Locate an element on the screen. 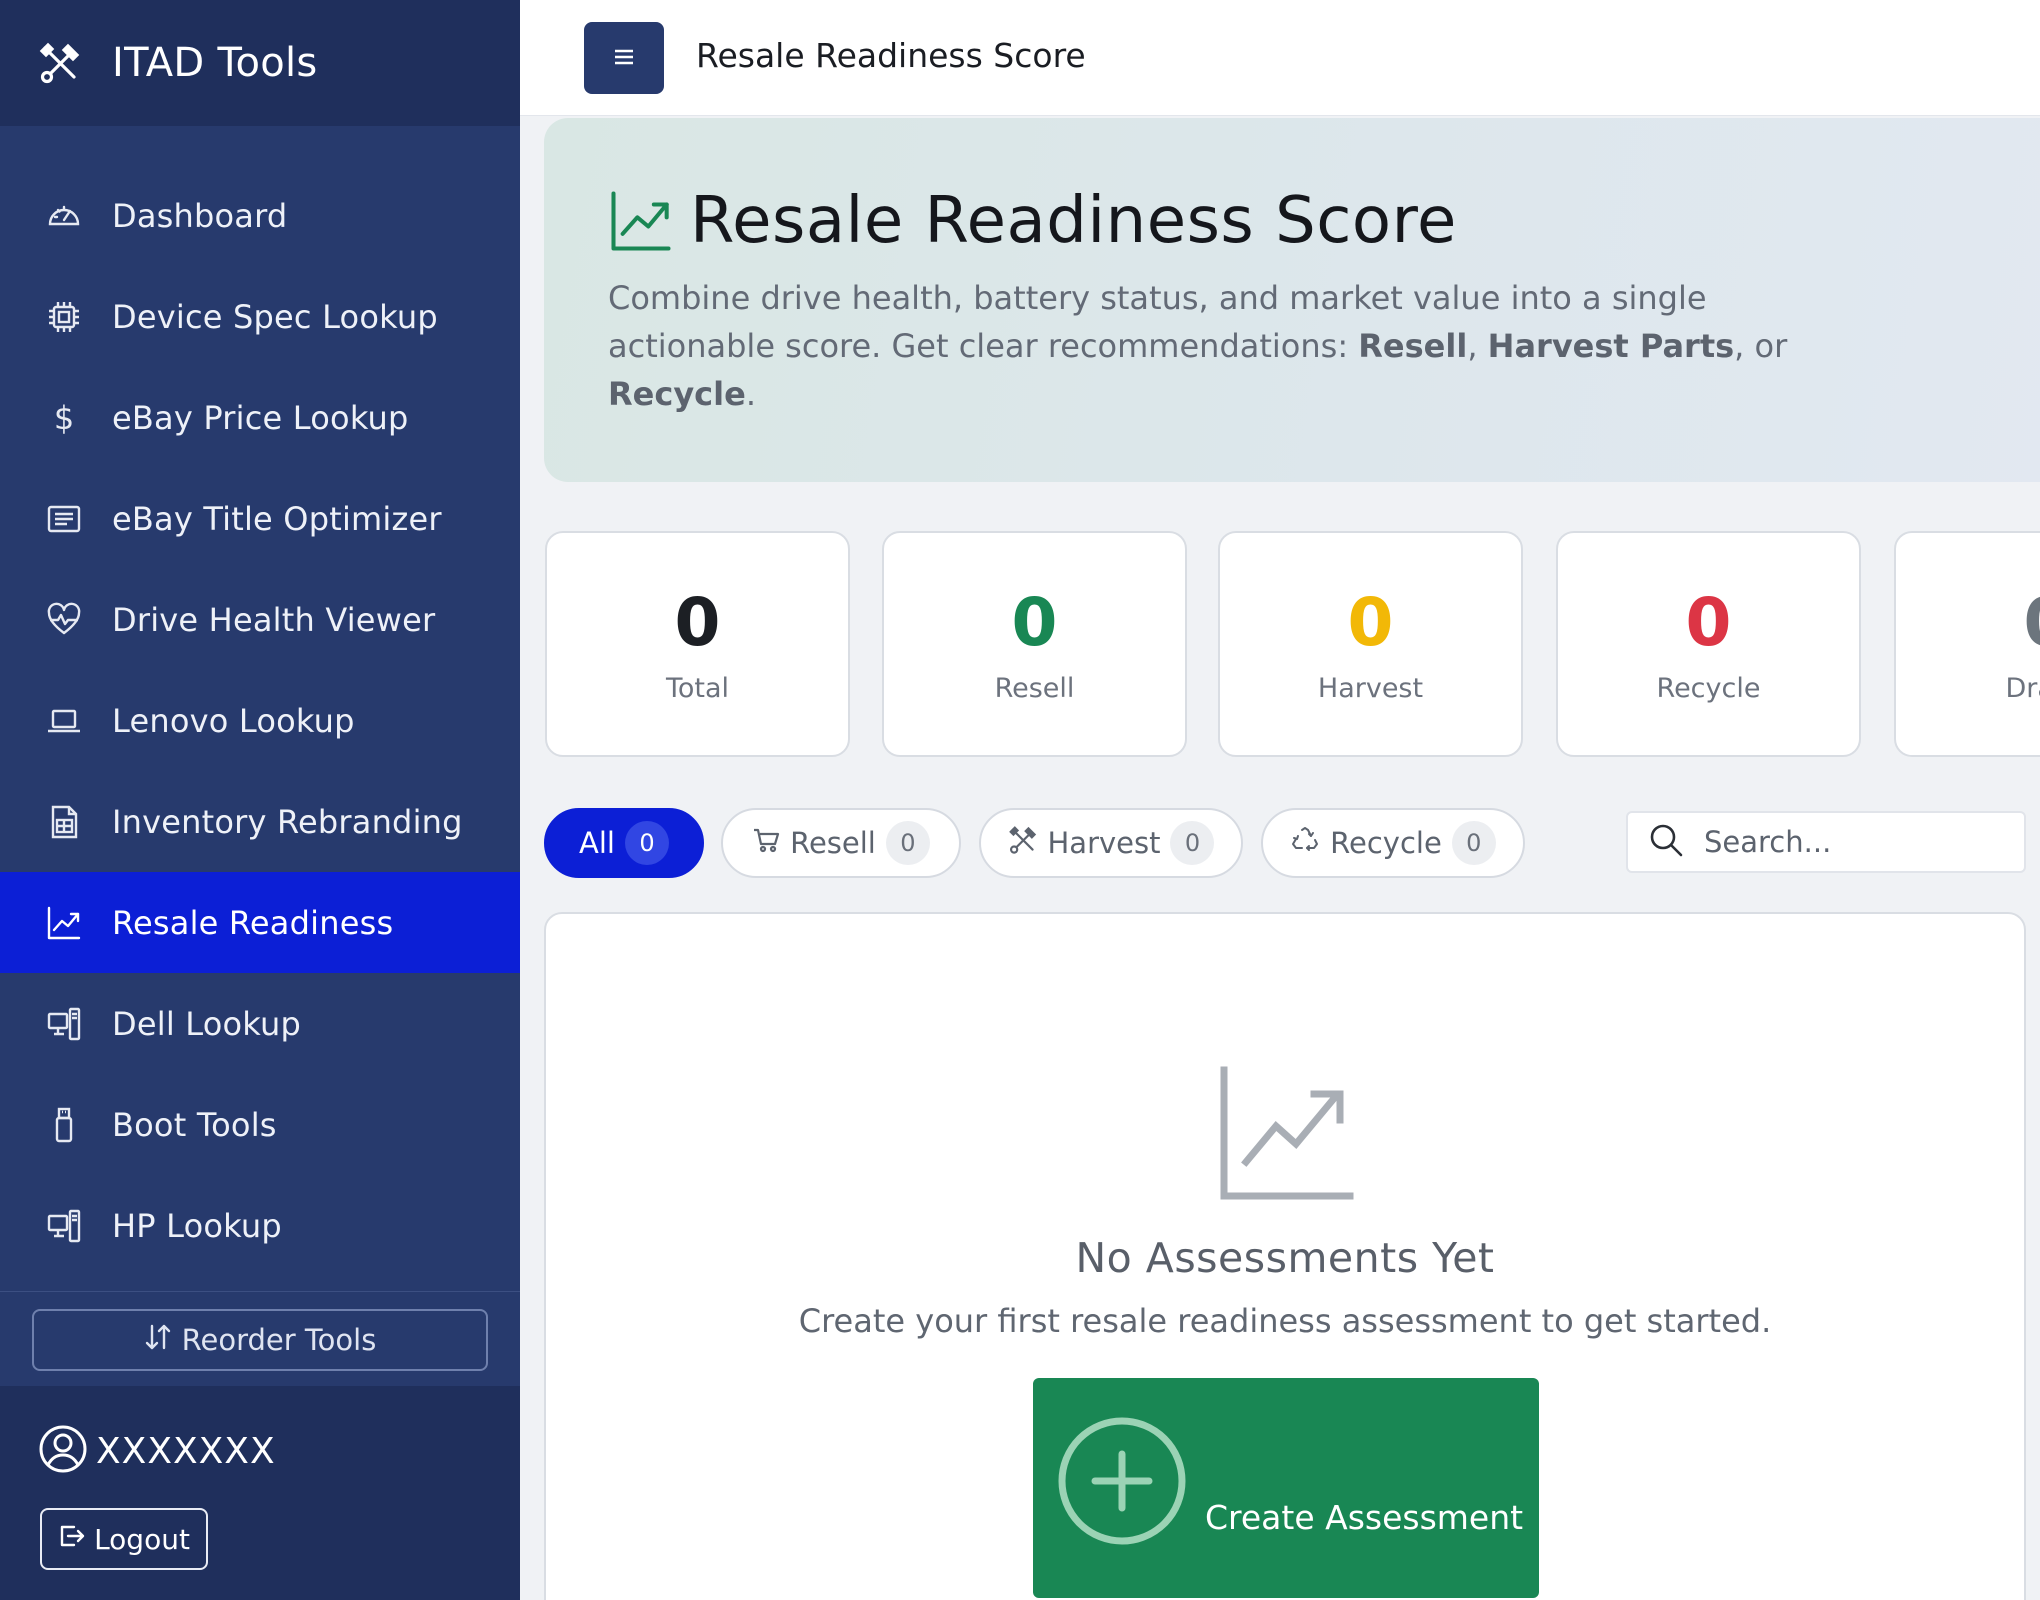 This screenshot has width=2040, height=1600. sidebar-item-label: Drive Health Viewer is located at coordinates (274, 619).